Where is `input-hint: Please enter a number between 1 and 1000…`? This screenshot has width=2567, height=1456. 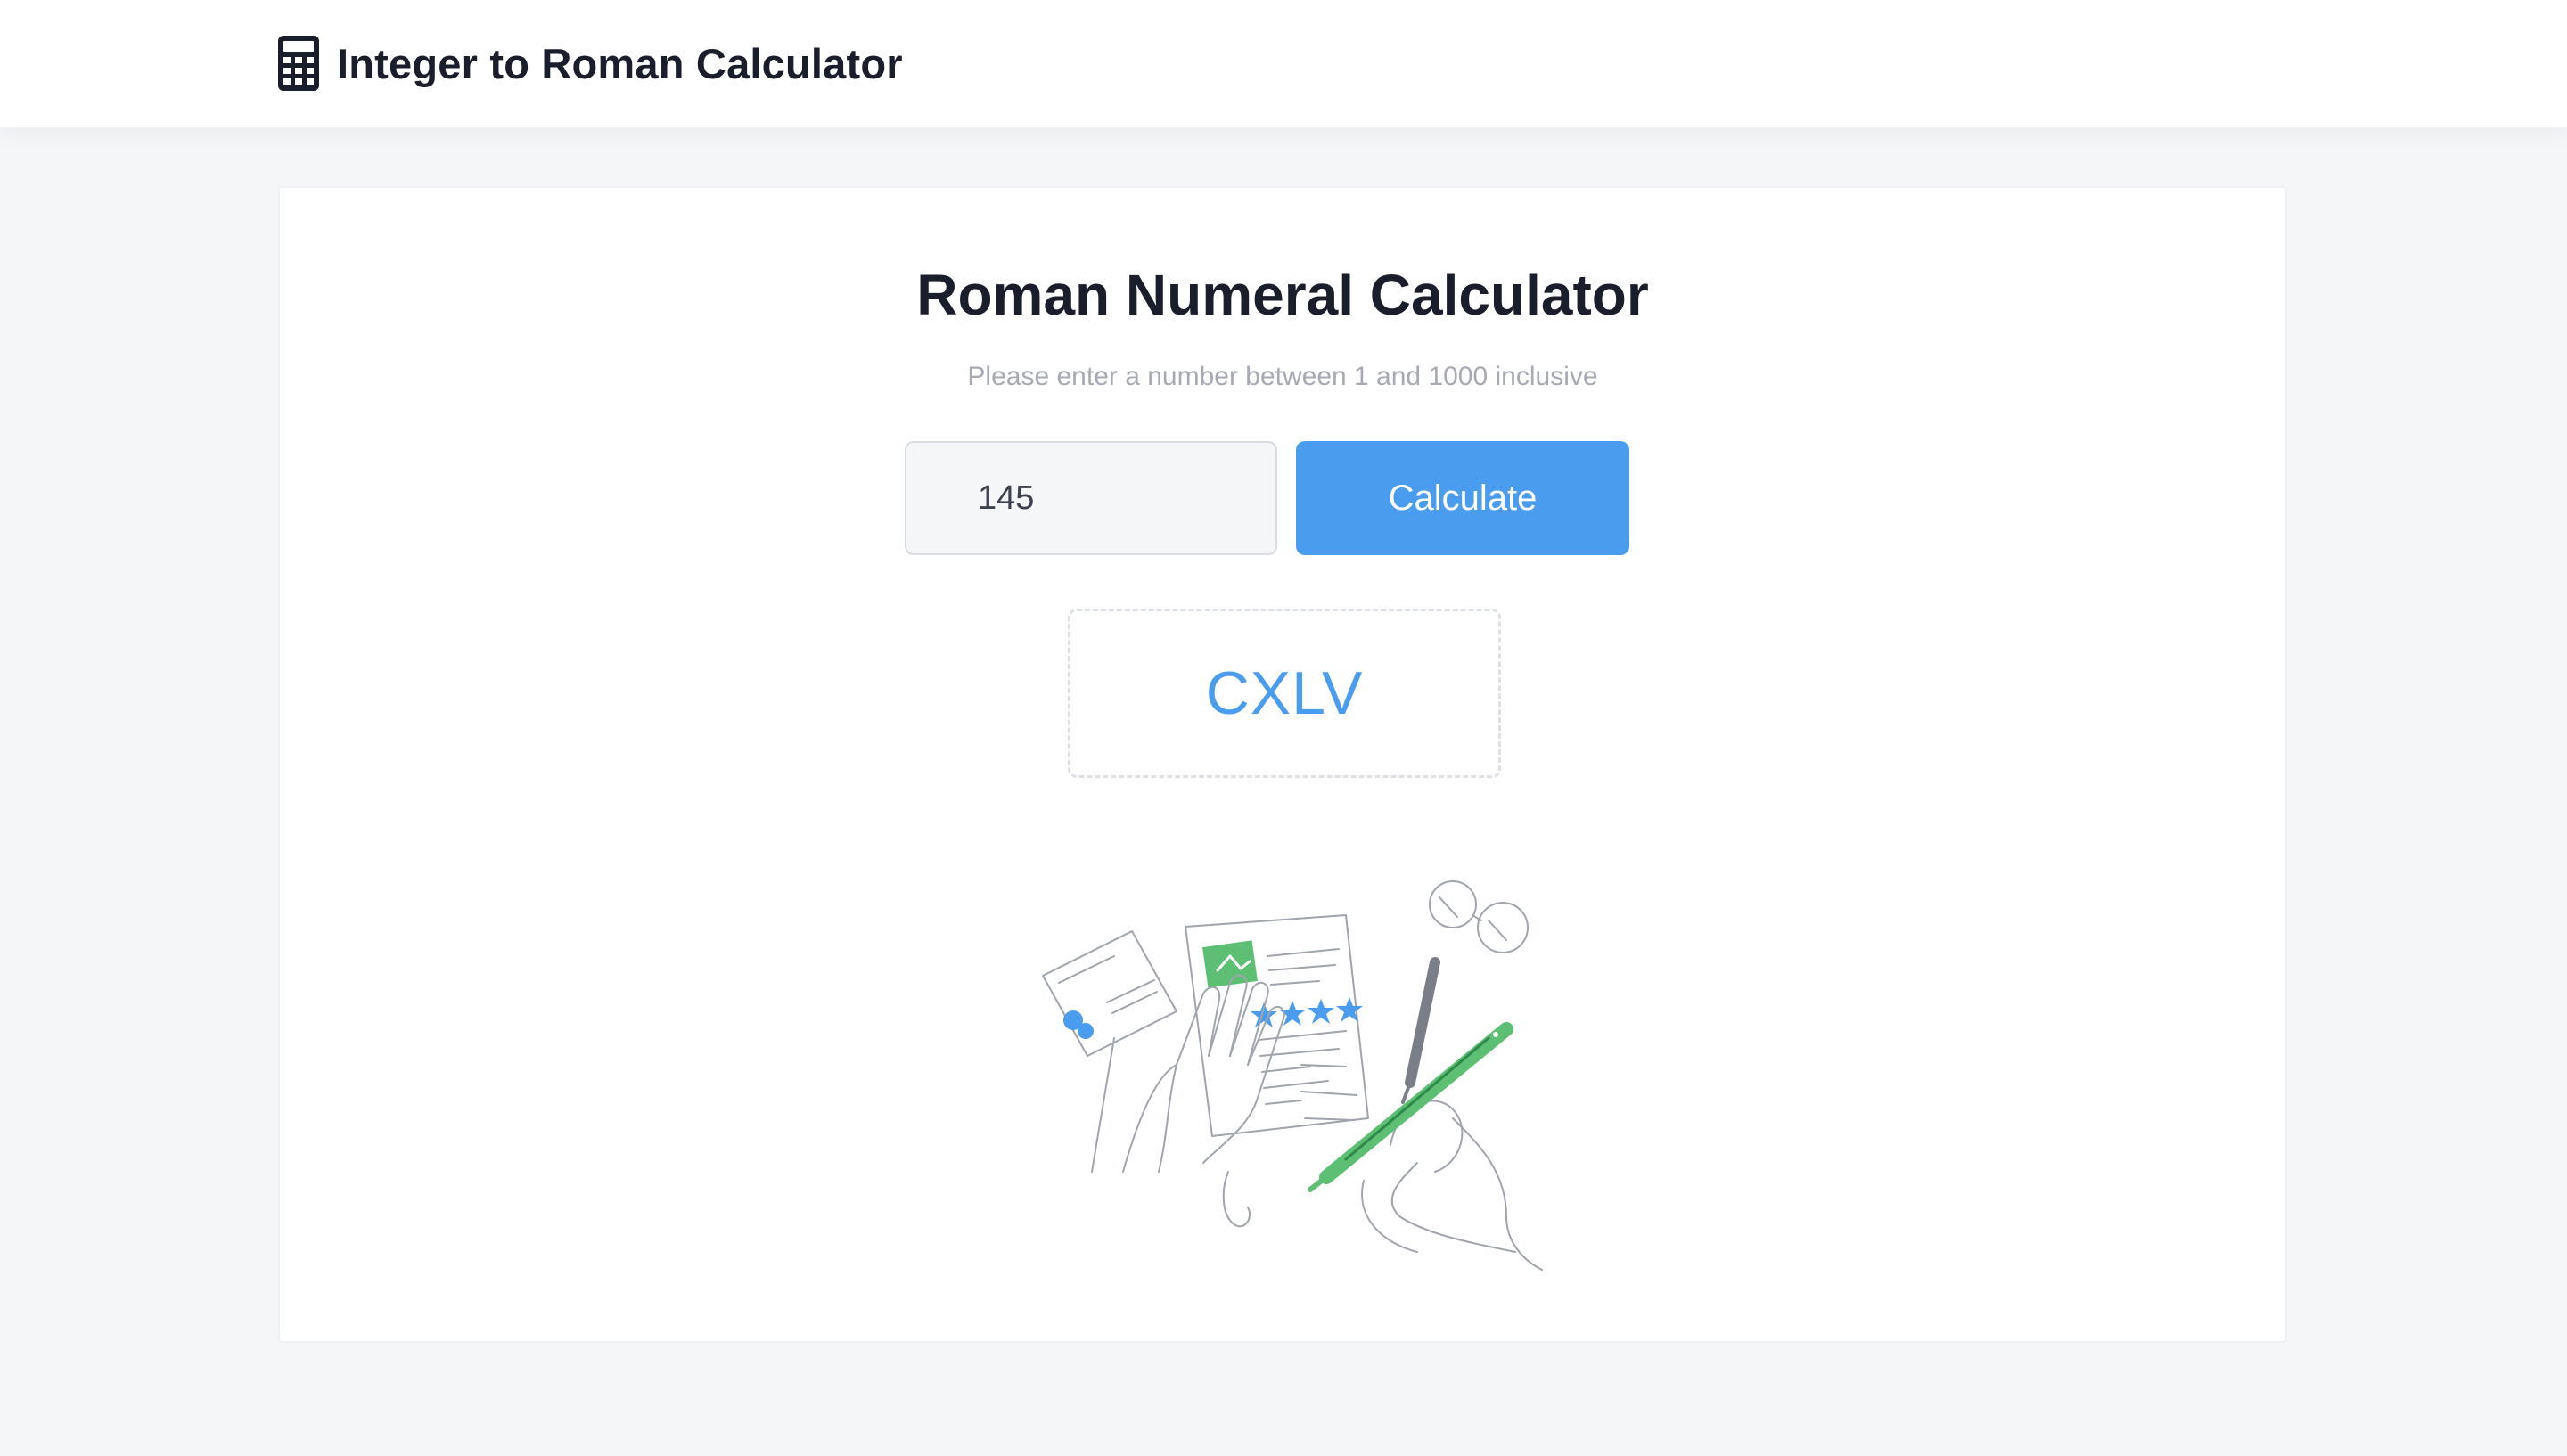
input-hint: Please enter a number between 1 and 1000… is located at coordinates (1283, 376).